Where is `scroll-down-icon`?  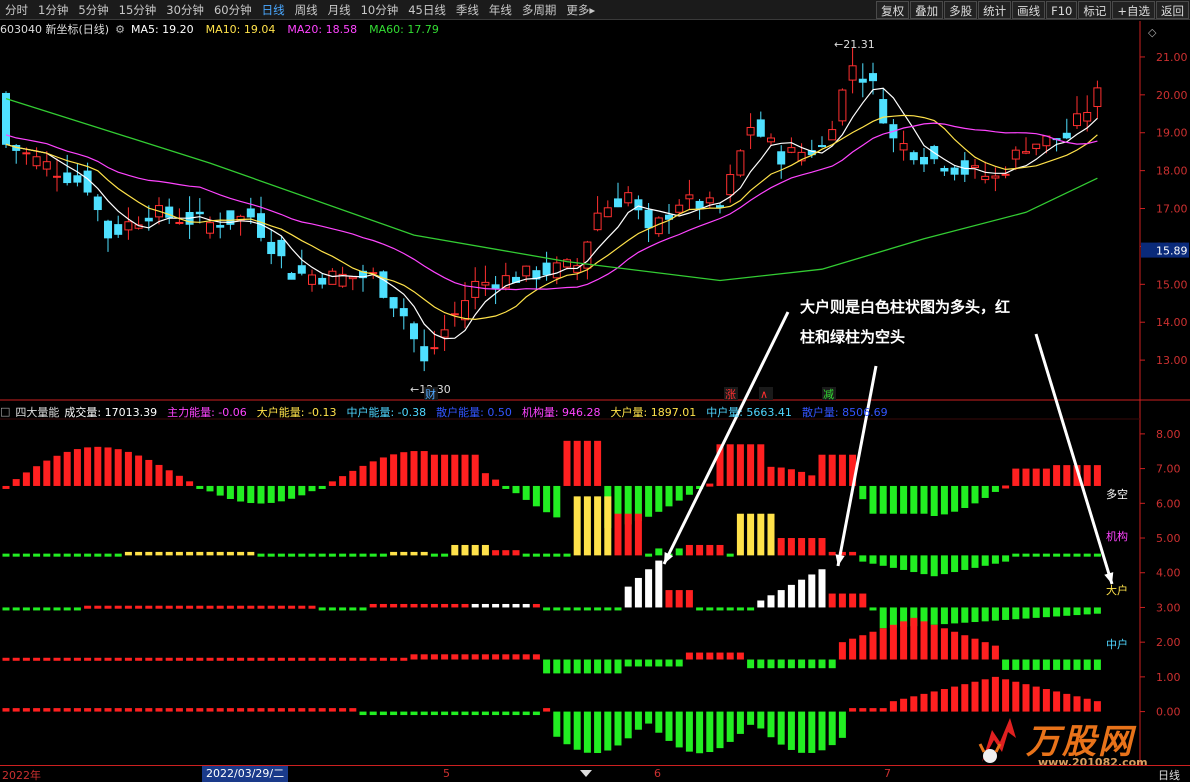
scroll-down-icon is located at coordinates (586, 773).